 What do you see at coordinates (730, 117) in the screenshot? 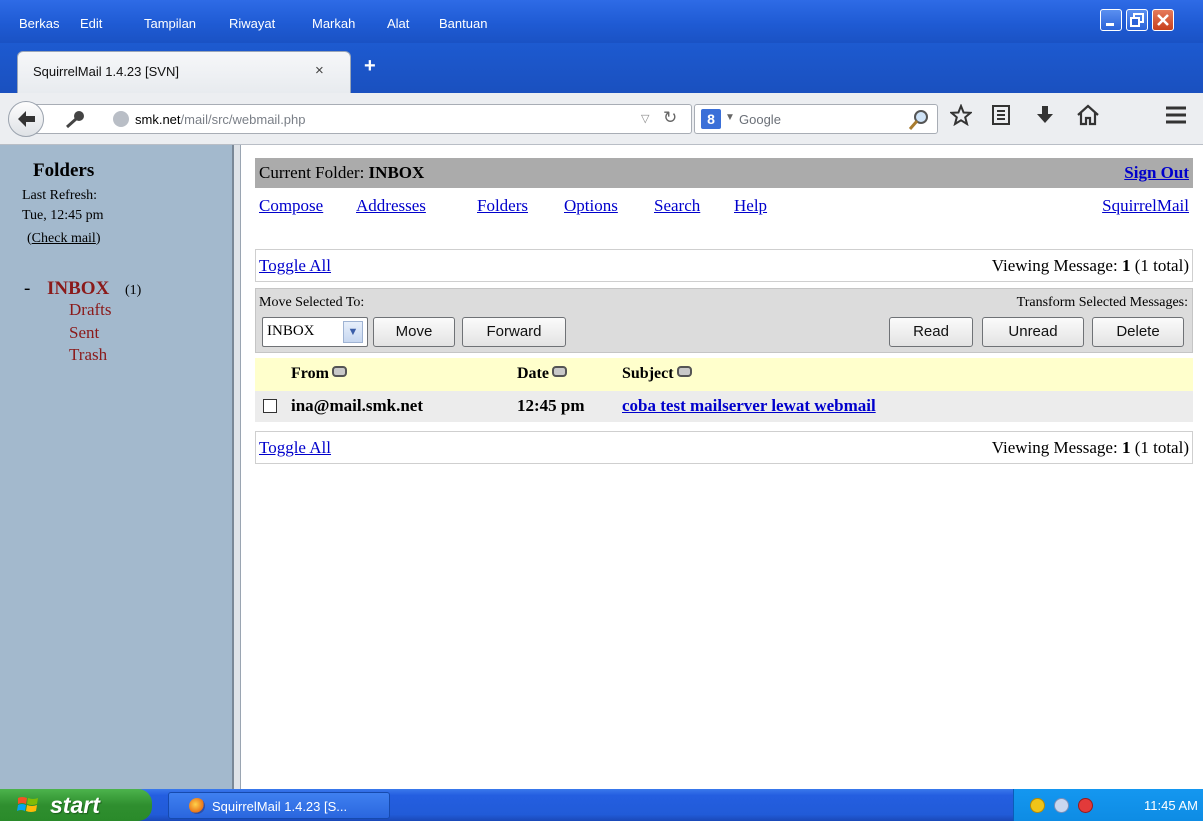
I see `engine-dropdown-icon: ▼` at bounding box center [730, 117].